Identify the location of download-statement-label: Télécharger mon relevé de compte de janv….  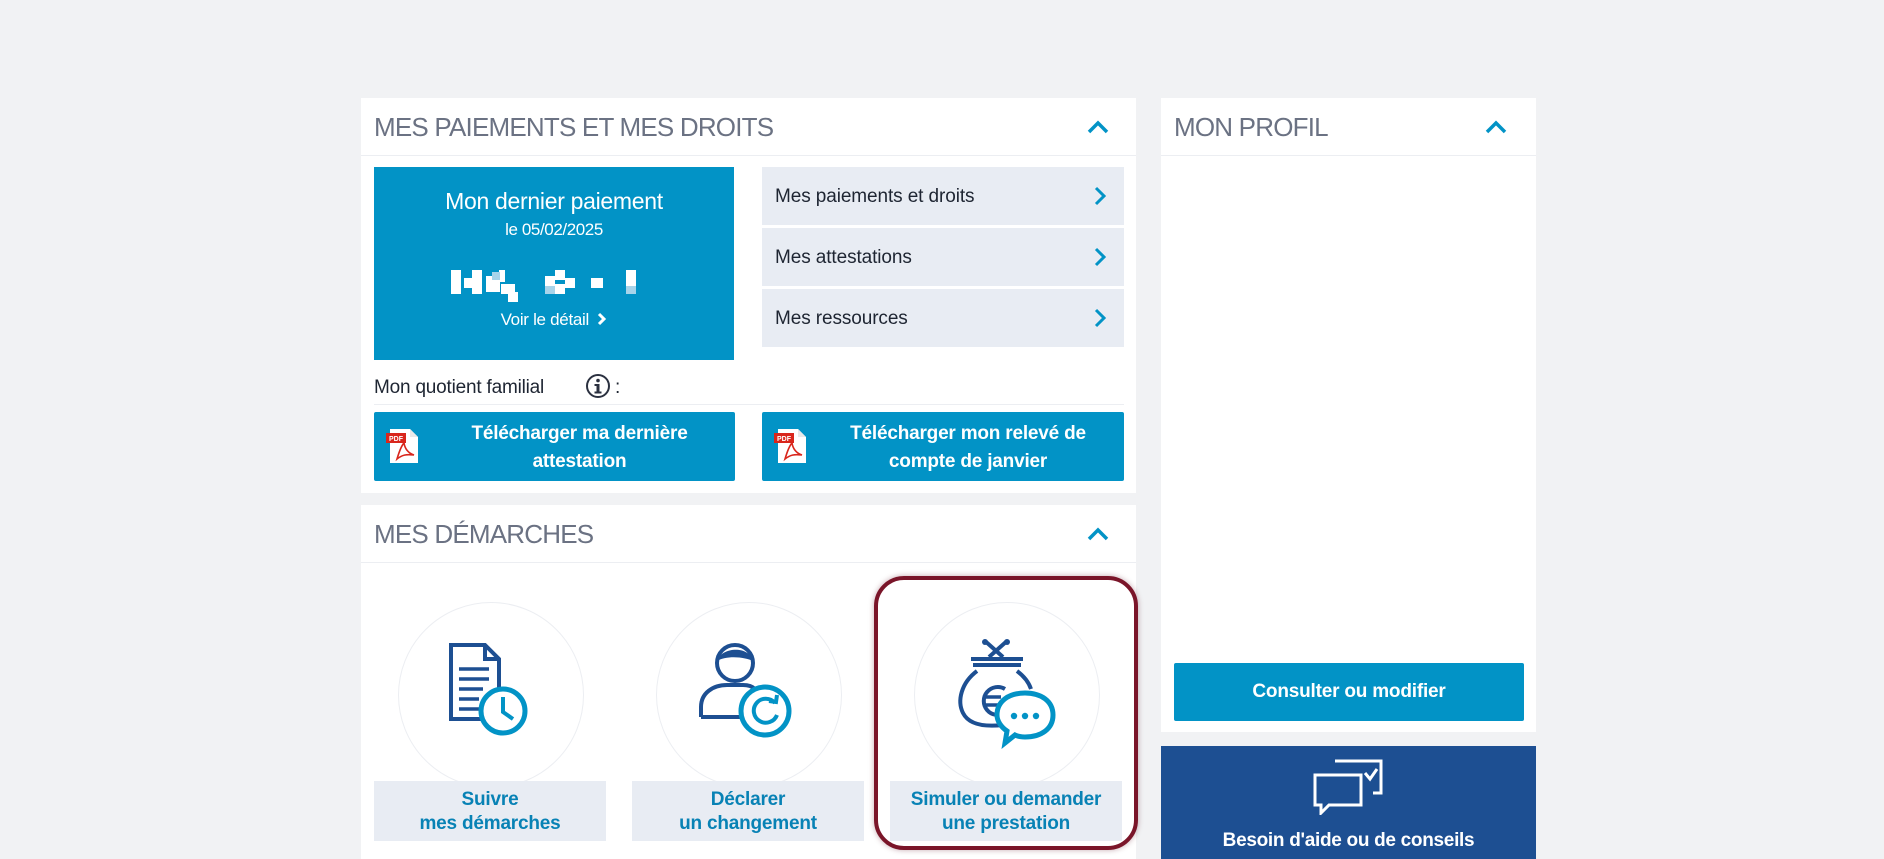
(968, 448).